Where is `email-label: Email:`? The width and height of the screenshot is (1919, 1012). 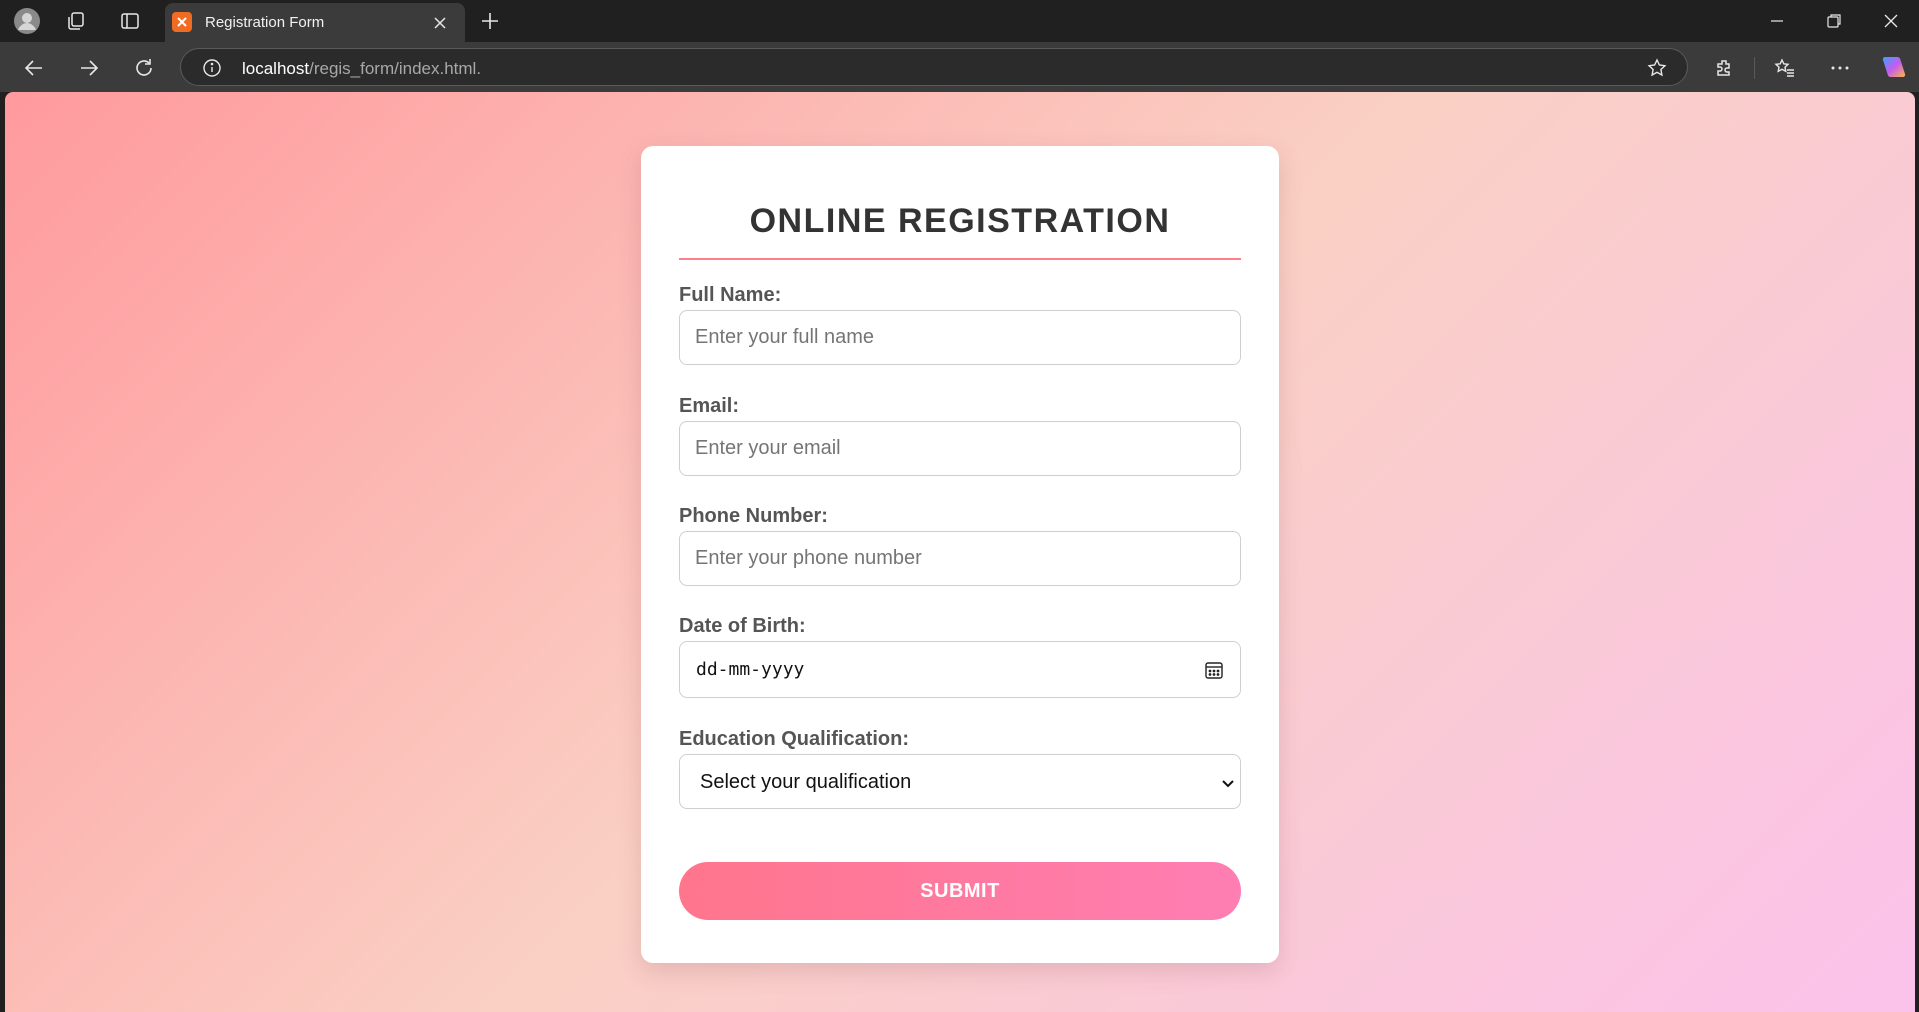
email-label: Email: is located at coordinates (709, 406).